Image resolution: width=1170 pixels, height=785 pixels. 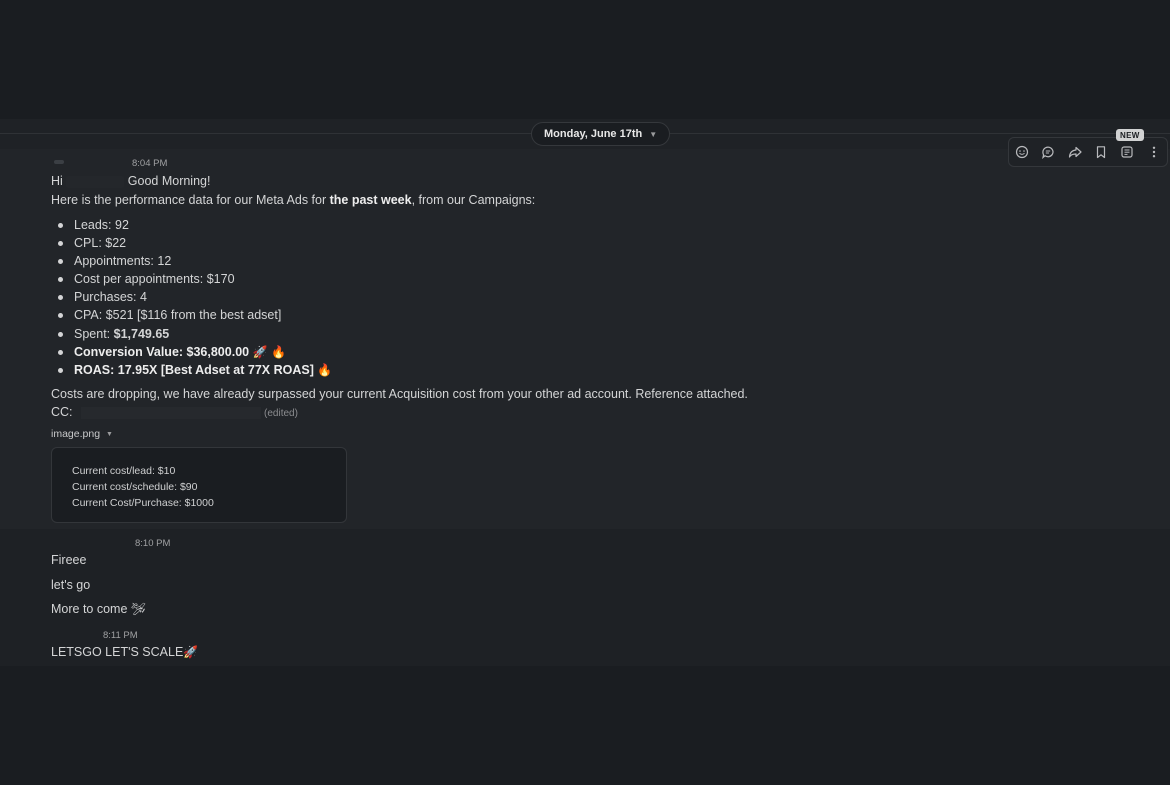 I want to click on message-line-text: LETSGO LET'S SCALE, so click(x=117, y=652).